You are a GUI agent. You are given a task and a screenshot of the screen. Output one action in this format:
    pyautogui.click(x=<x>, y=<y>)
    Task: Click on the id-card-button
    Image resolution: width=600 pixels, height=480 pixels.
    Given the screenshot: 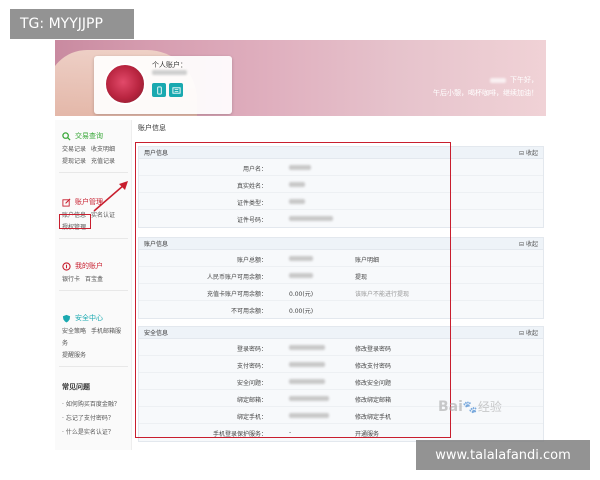 What is the action you would take?
    pyautogui.click(x=176, y=90)
    